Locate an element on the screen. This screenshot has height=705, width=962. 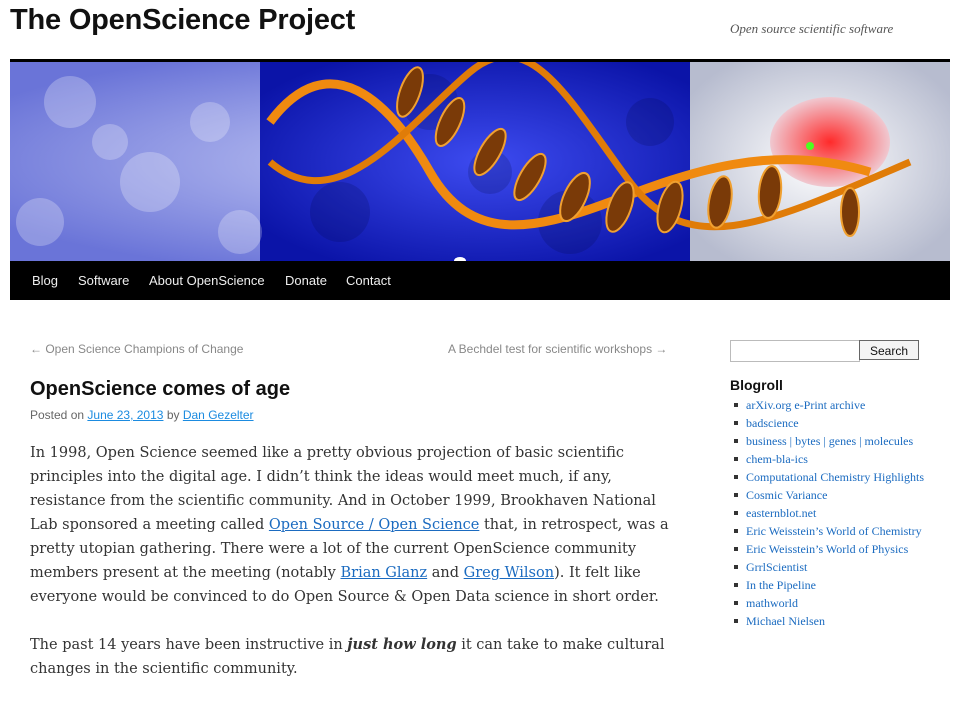
nav-item-software: Software is located at coordinates (103, 280).